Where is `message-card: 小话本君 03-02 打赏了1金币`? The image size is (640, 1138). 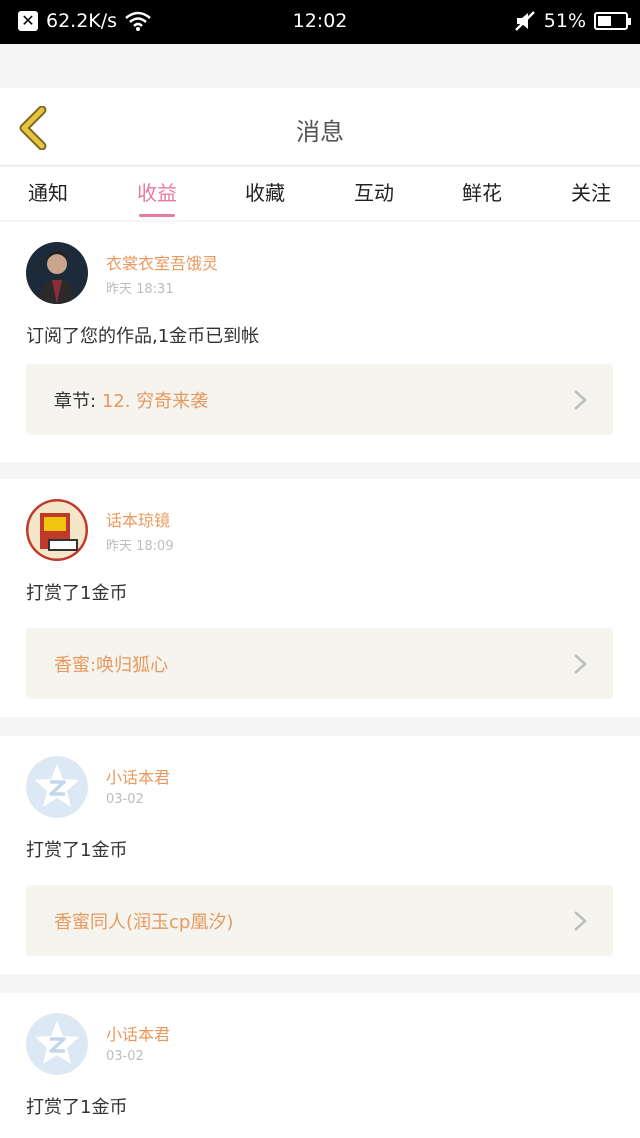 message-card: 小话本君 03-02 打赏了1金币 is located at coordinates (320, 1065).